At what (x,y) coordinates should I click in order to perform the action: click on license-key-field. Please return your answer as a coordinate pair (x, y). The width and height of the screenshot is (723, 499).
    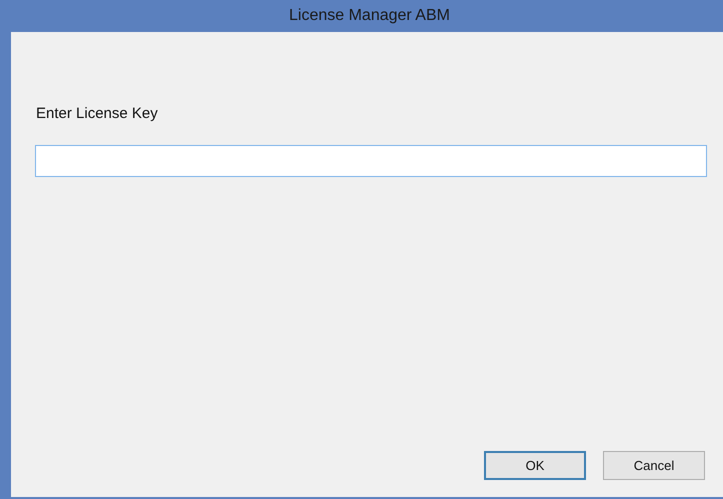
    Looking at the image, I should click on (371, 161).